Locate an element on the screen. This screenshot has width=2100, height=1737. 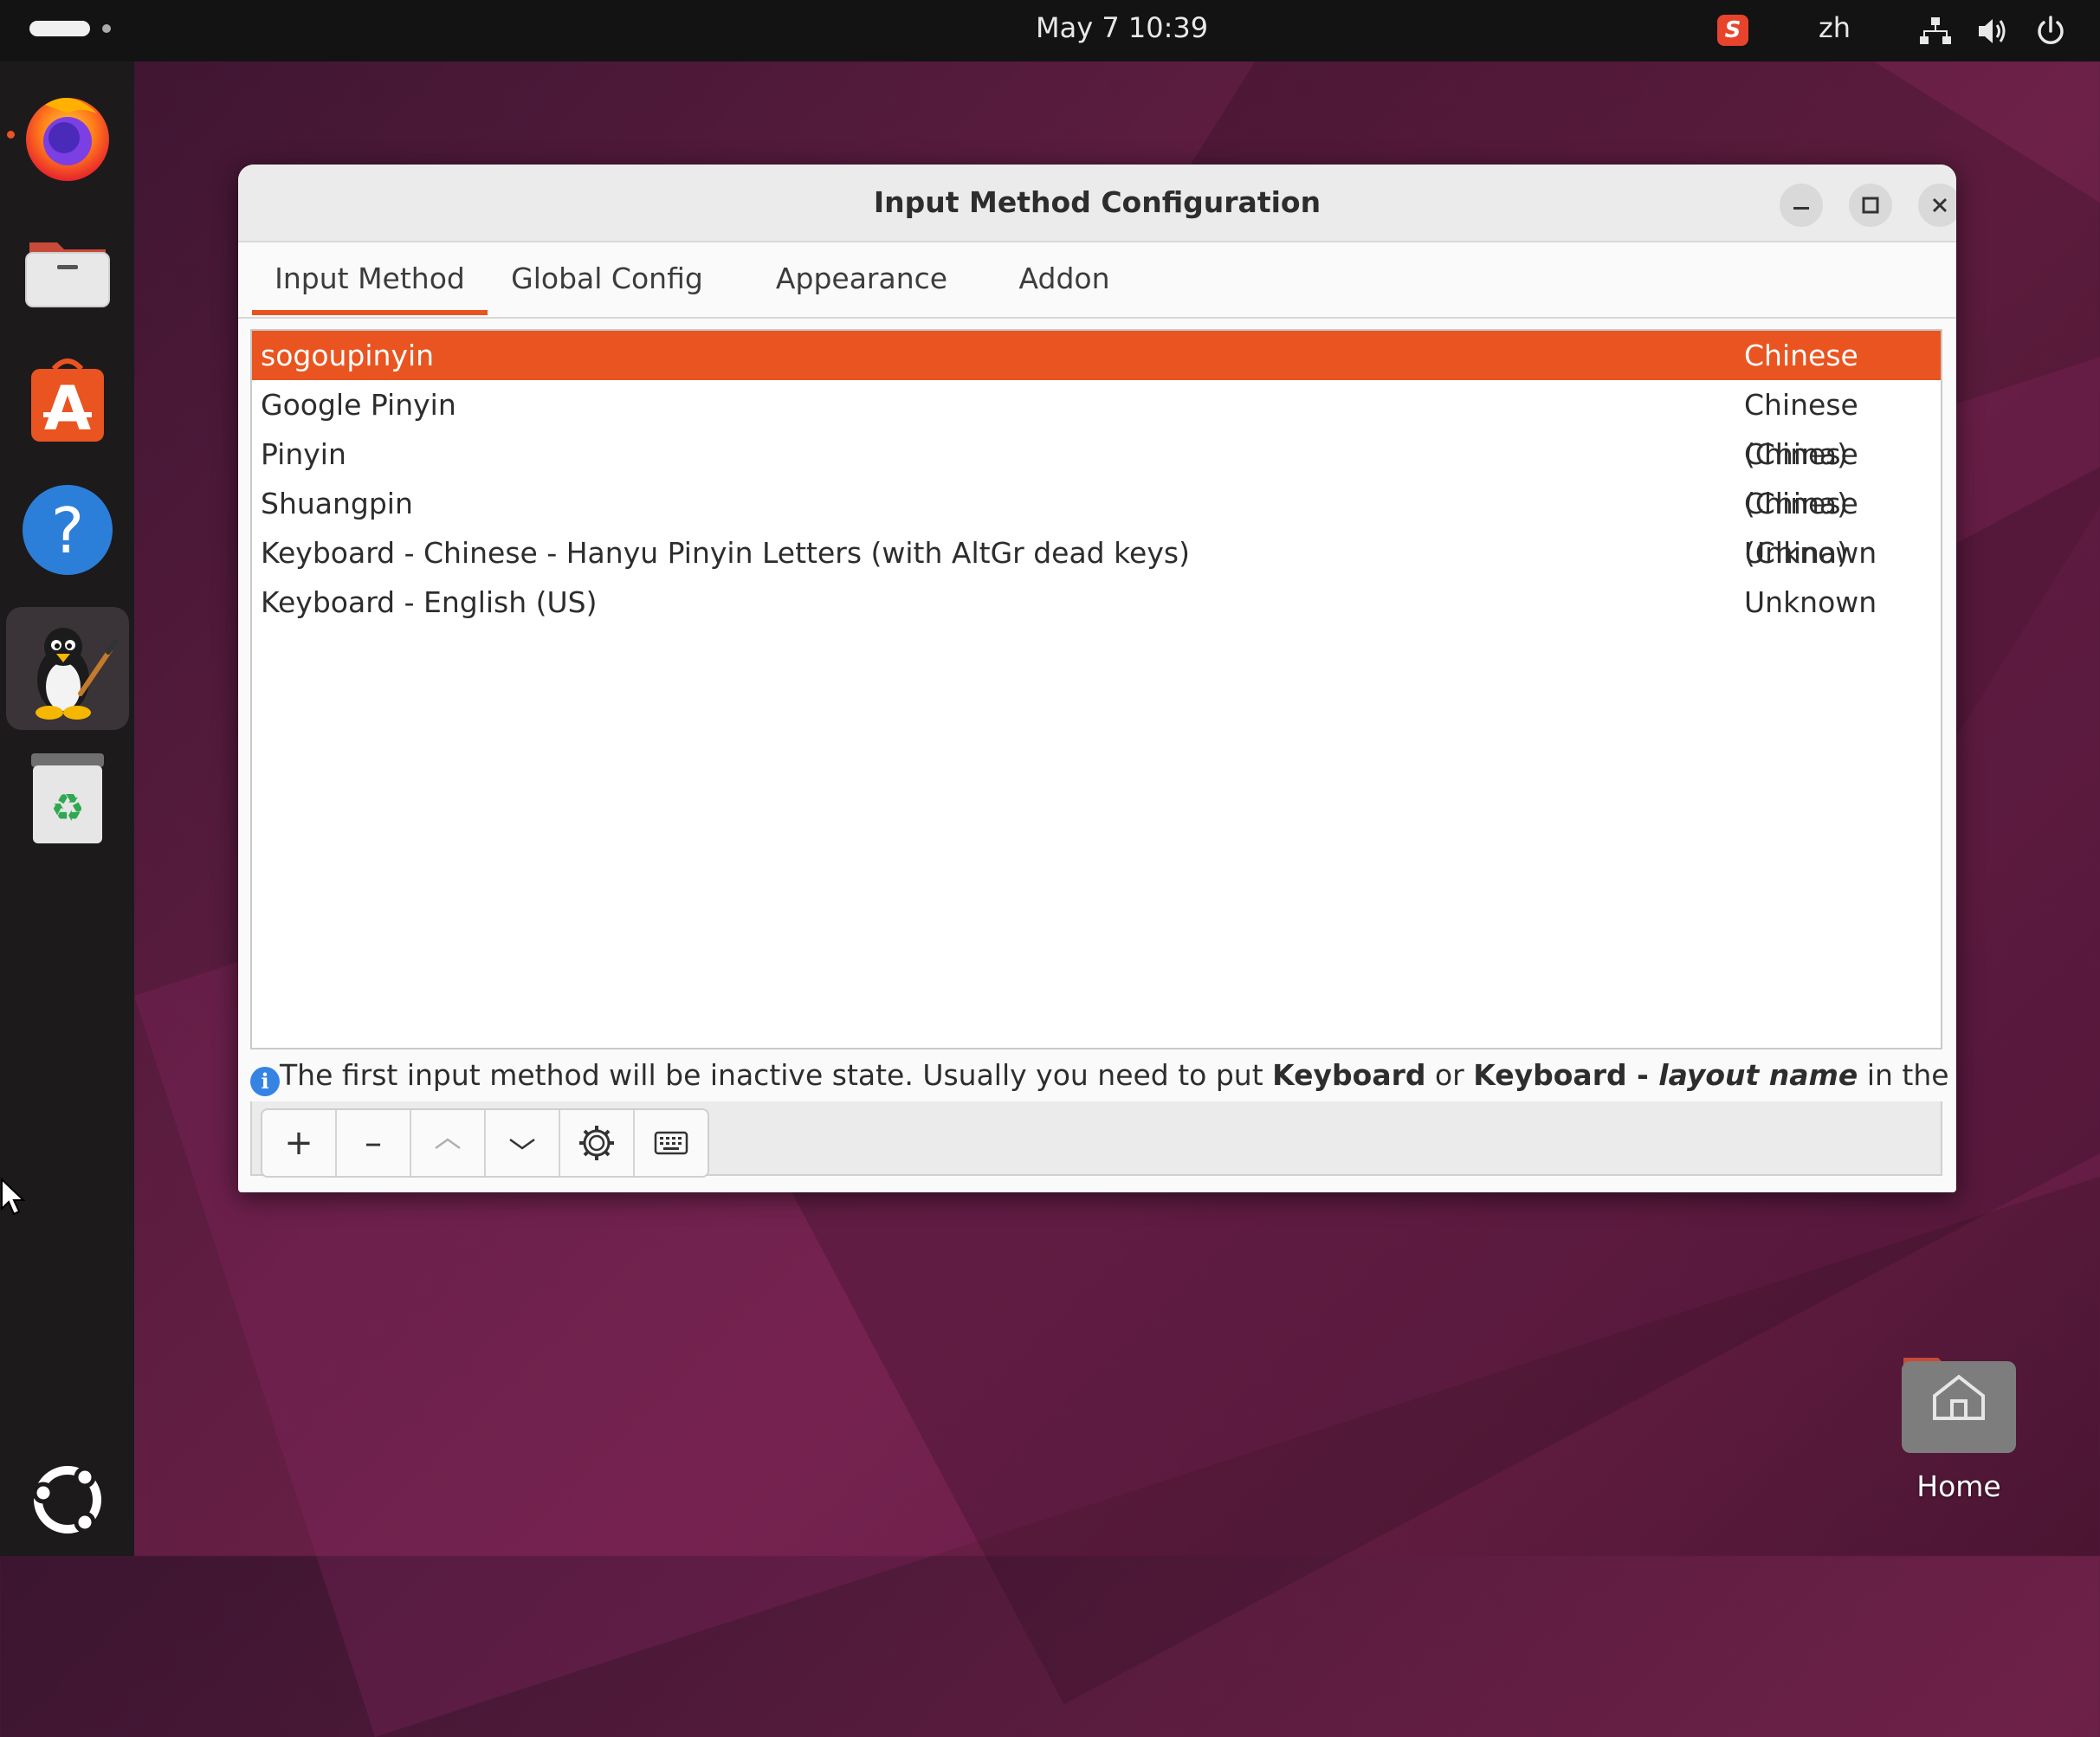
add-button: + is located at coordinates (299, 1143).